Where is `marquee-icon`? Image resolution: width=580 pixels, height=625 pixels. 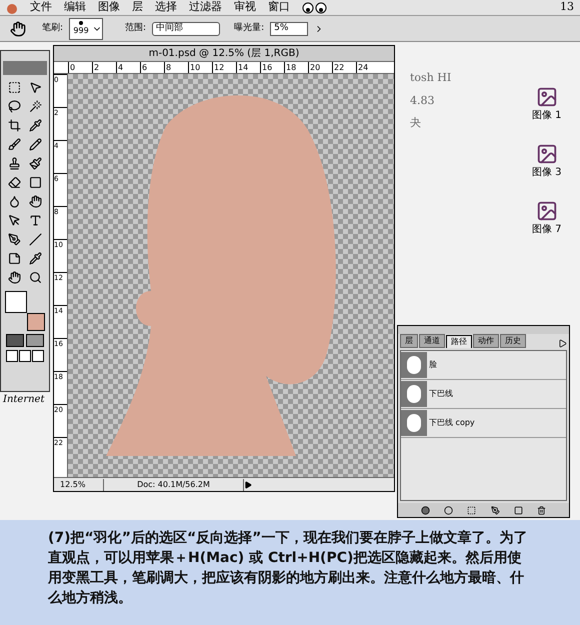 marquee-icon is located at coordinates (14, 87).